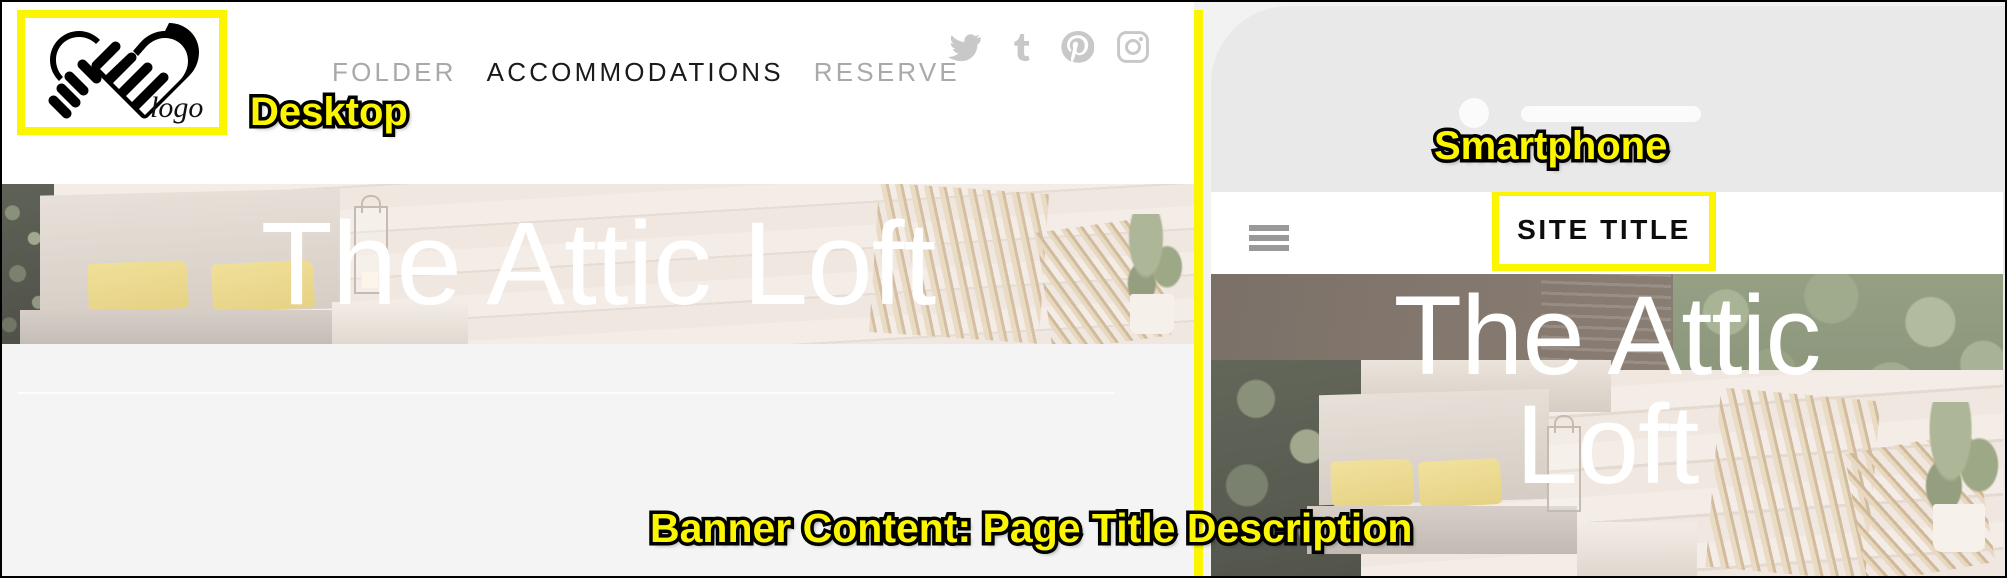  I want to click on viewport-split-divider, so click(1198, 293).